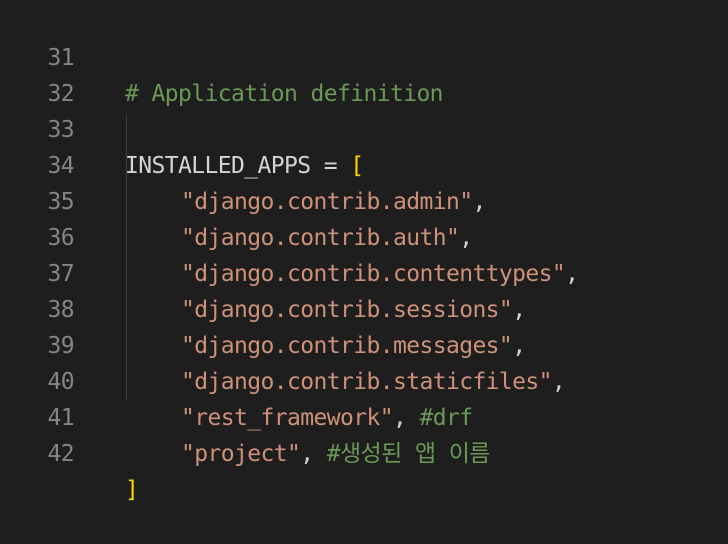  What do you see at coordinates (61, 454) in the screenshot?
I see `line-number: 42` at bounding box center [61, 454].